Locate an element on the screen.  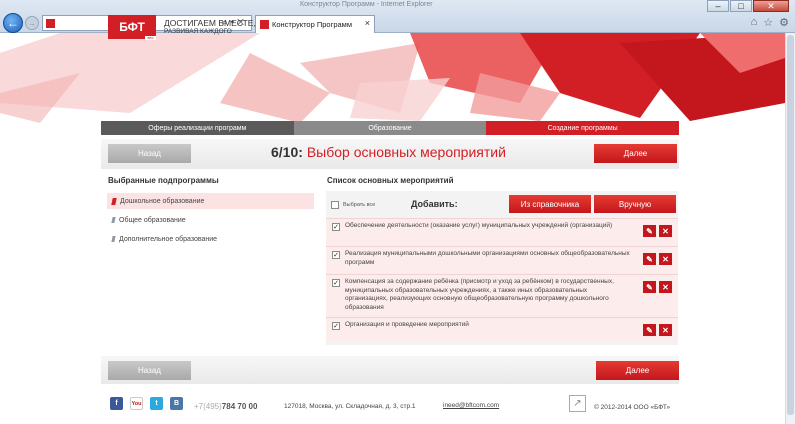
select-all-checkbox is located at coordinates (335, 205).